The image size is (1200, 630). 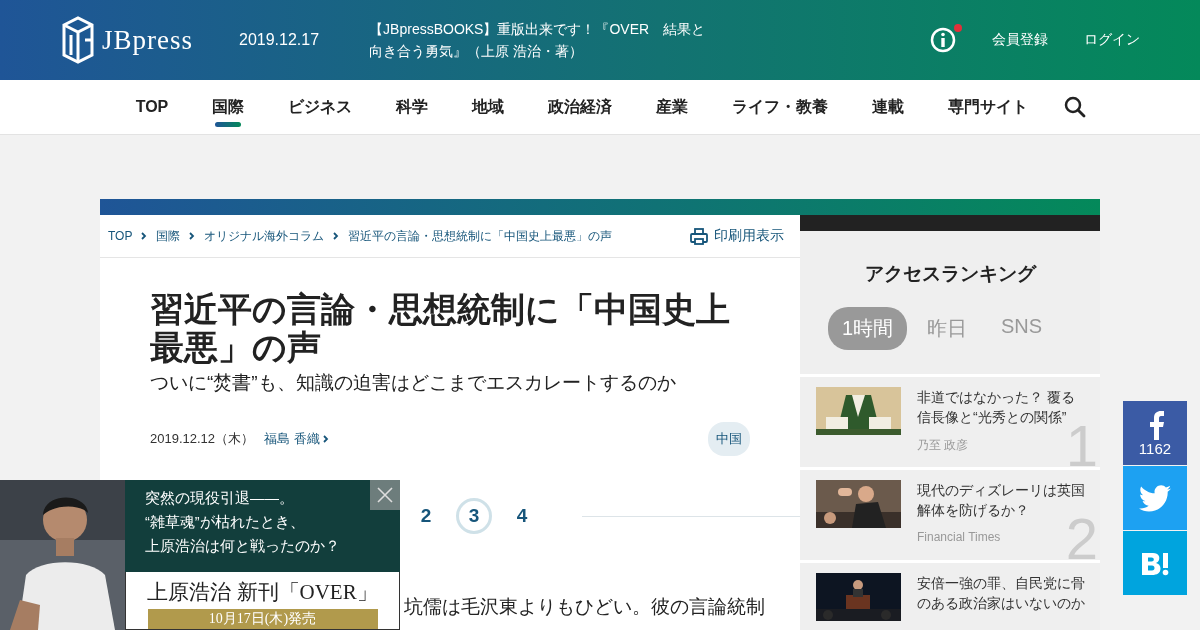 What do you see at coordinates (888, 107) in the screenshot?
I see `nav-tab: 連載` at bounding box center [888, 107].